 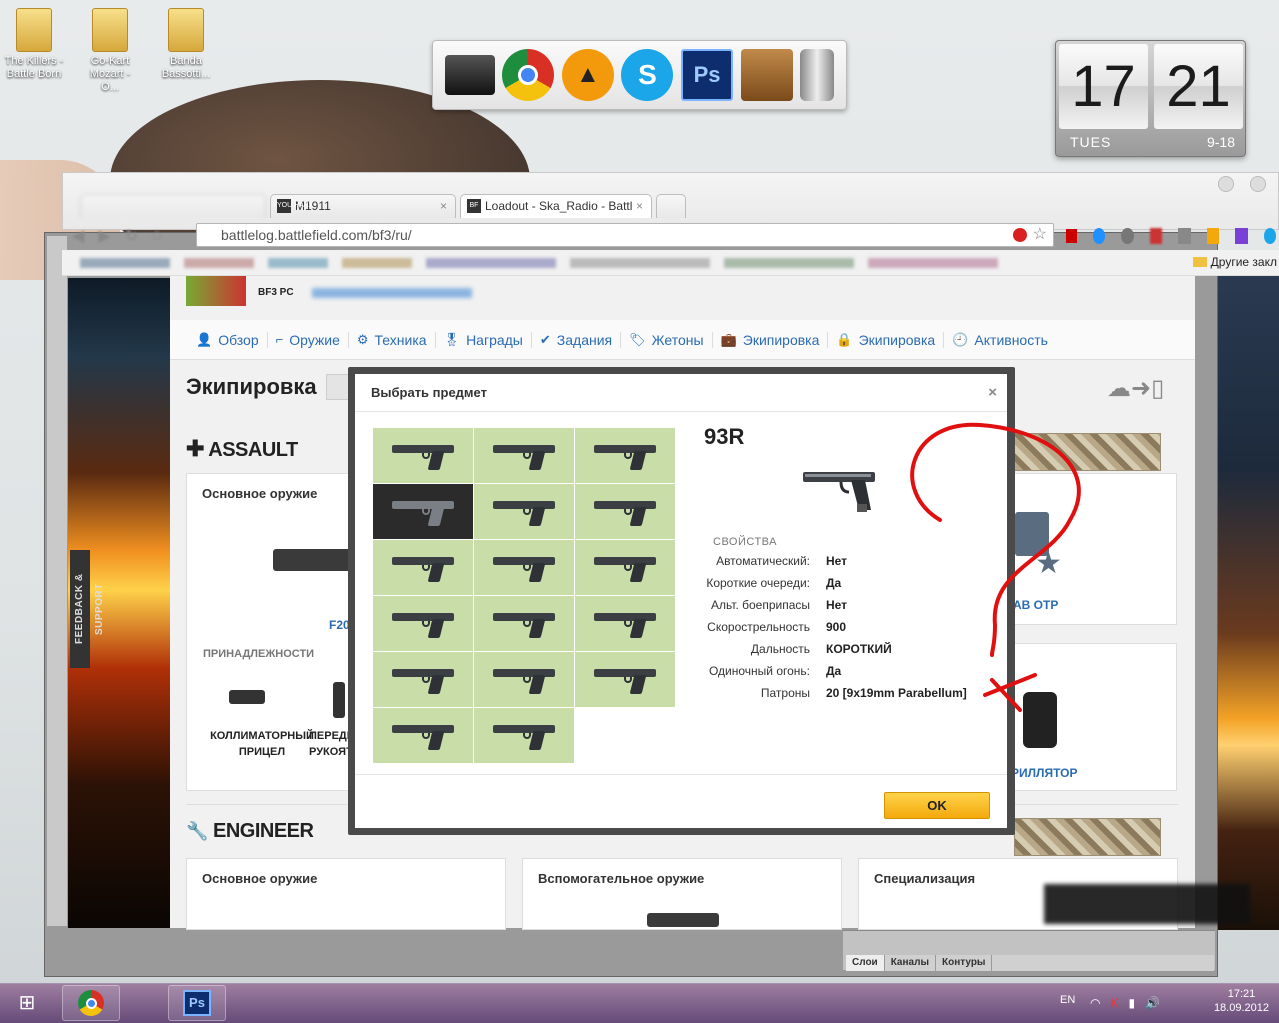 I want to click on language-indicator: EN, so click(x=1067, y=1000).